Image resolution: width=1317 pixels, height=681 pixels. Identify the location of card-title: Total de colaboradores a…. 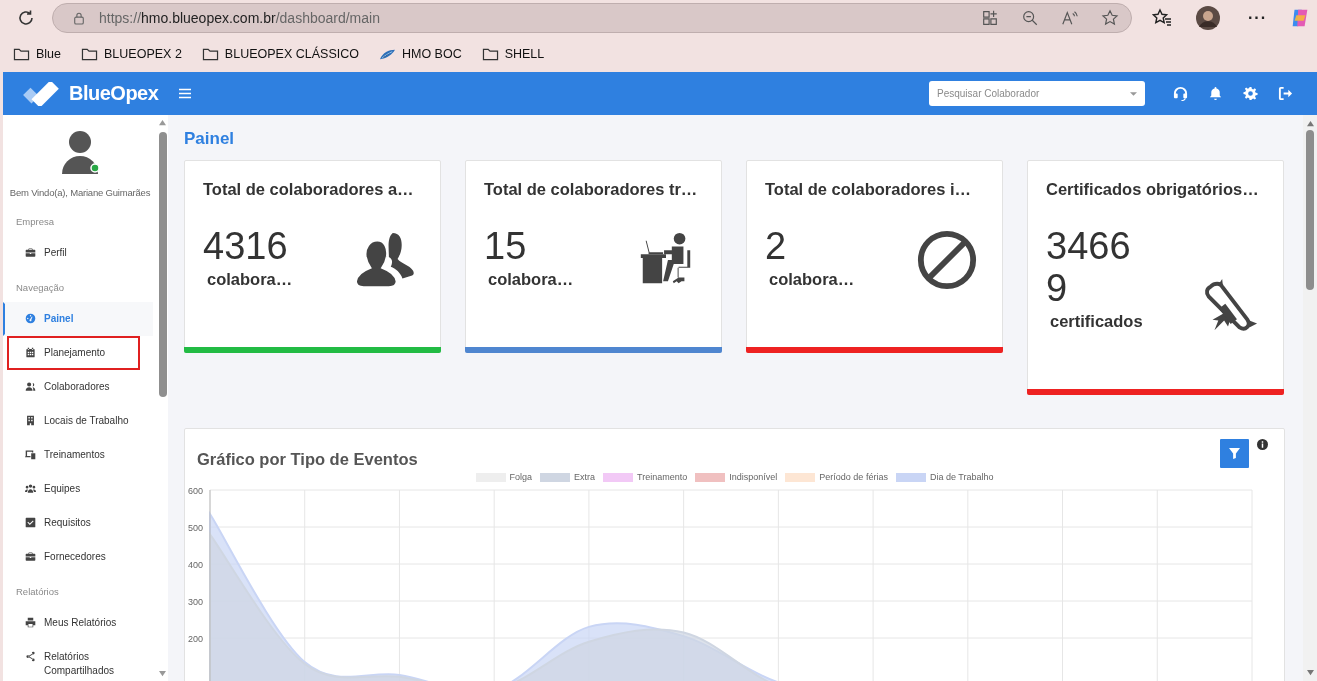
(308, 189).